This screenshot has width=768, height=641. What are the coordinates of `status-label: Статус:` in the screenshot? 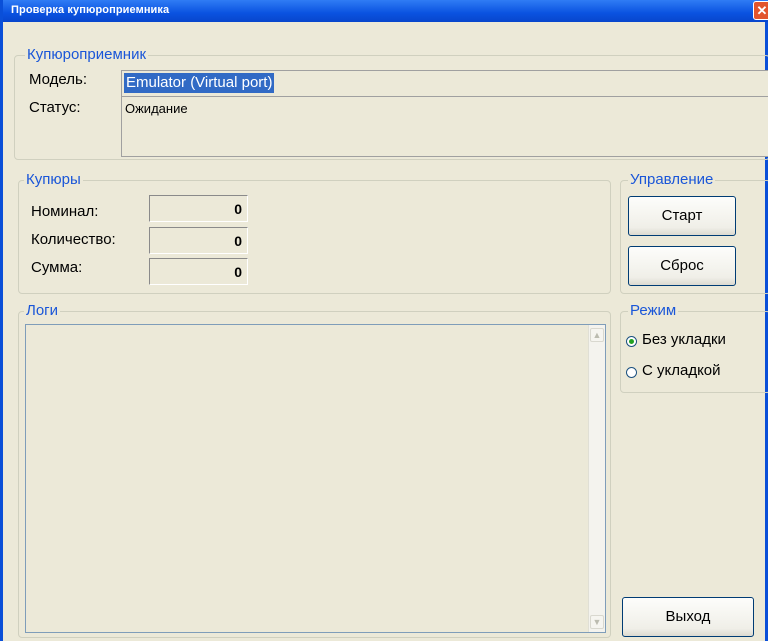 It's located at (55, 107).